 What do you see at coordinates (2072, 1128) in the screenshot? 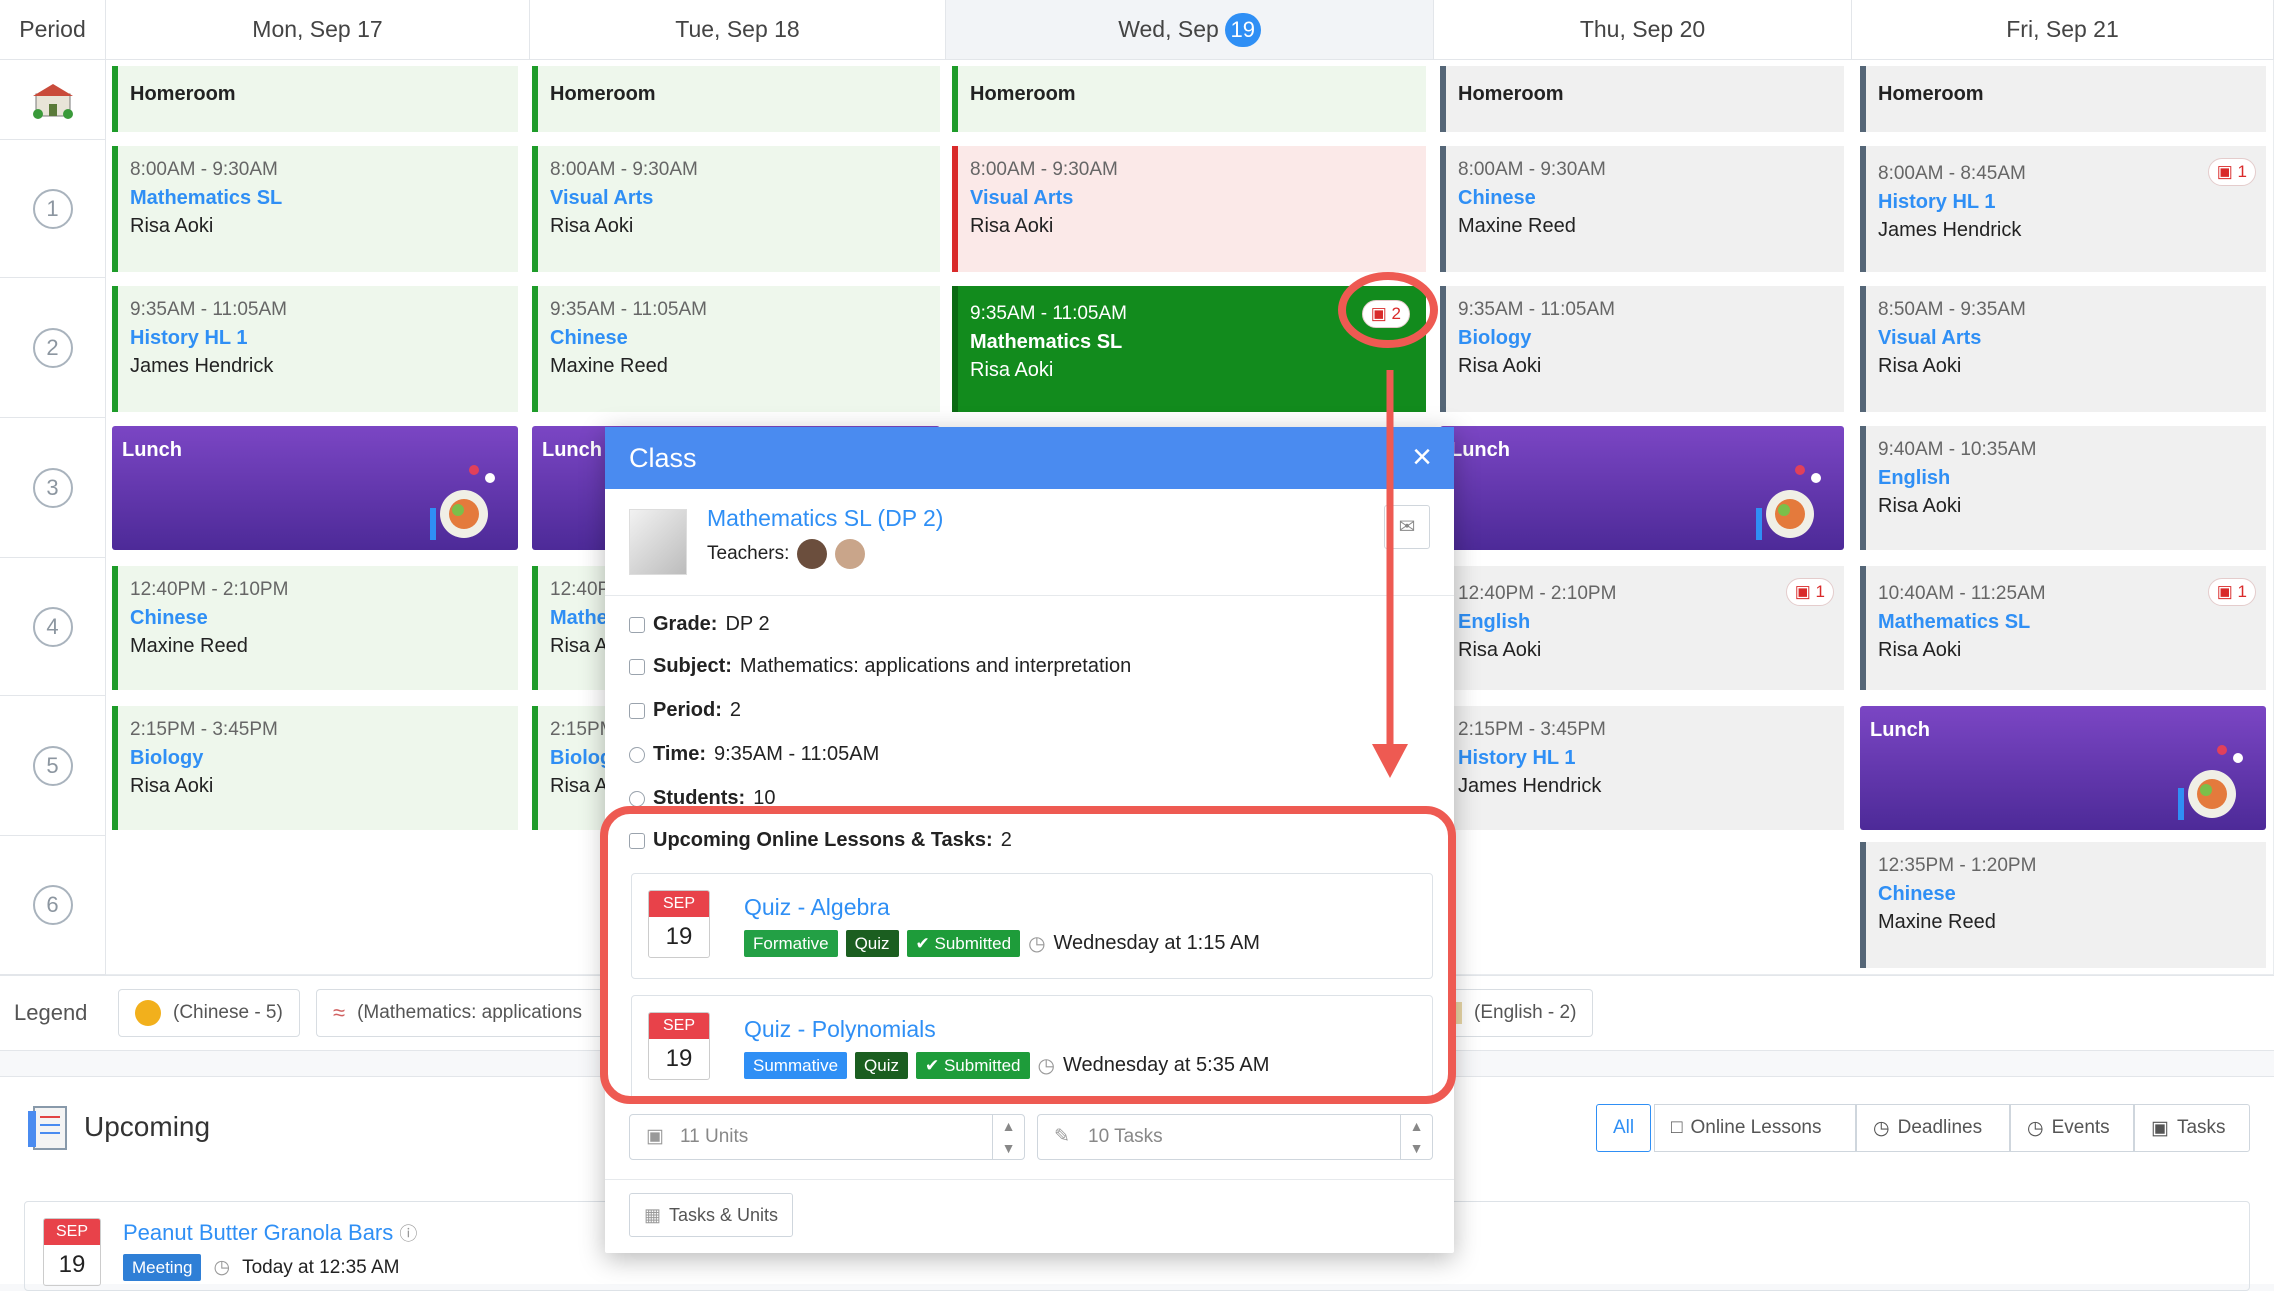
I see `filter-events: ◷ Events` at bounding box center [2072, 1128].